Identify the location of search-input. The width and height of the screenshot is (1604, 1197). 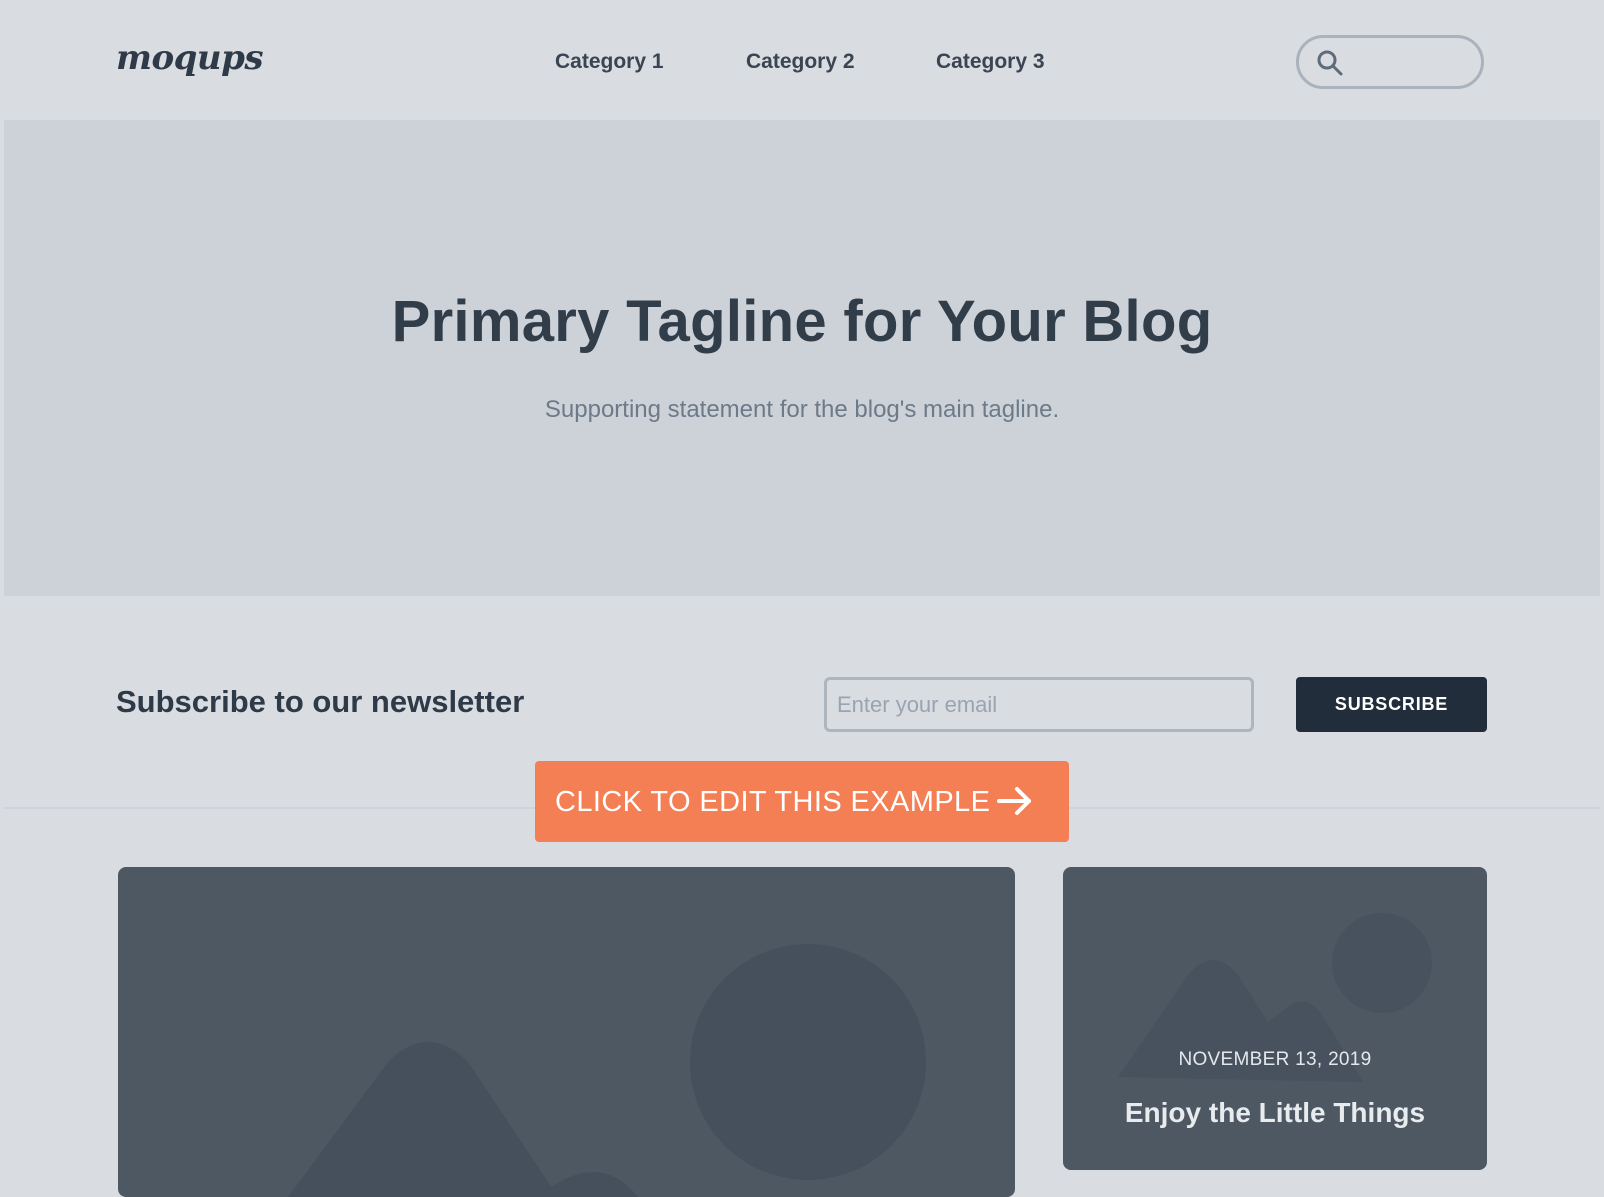
(1390, 62).